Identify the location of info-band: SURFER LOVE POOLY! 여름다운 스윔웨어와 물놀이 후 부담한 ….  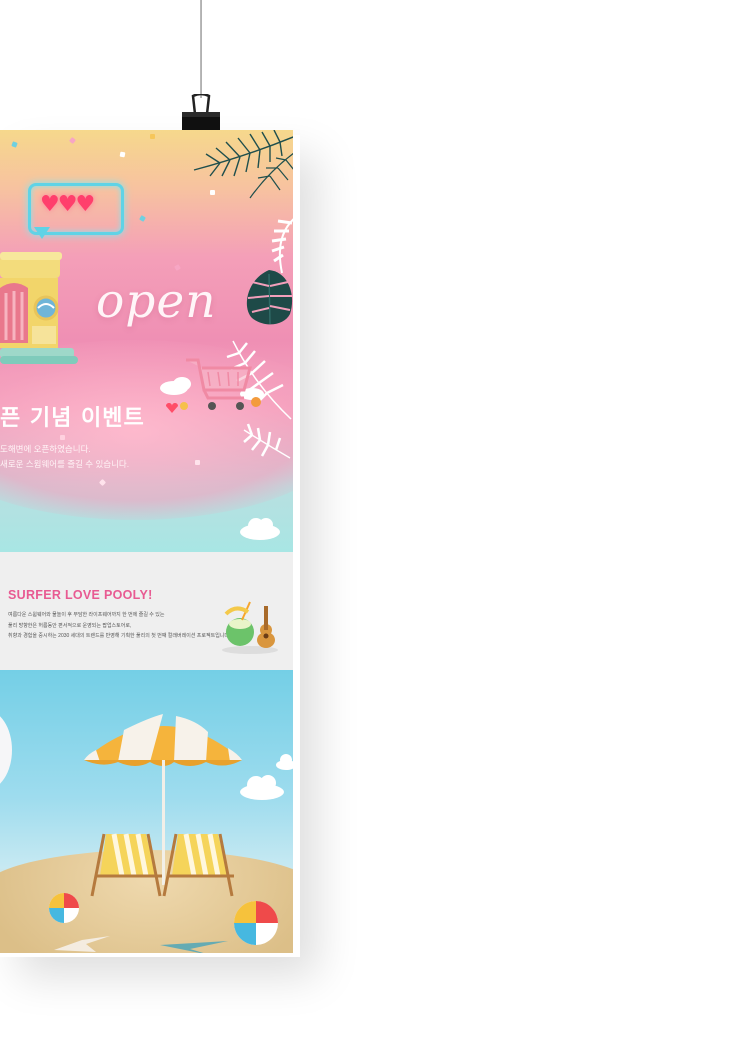
(146, 611).